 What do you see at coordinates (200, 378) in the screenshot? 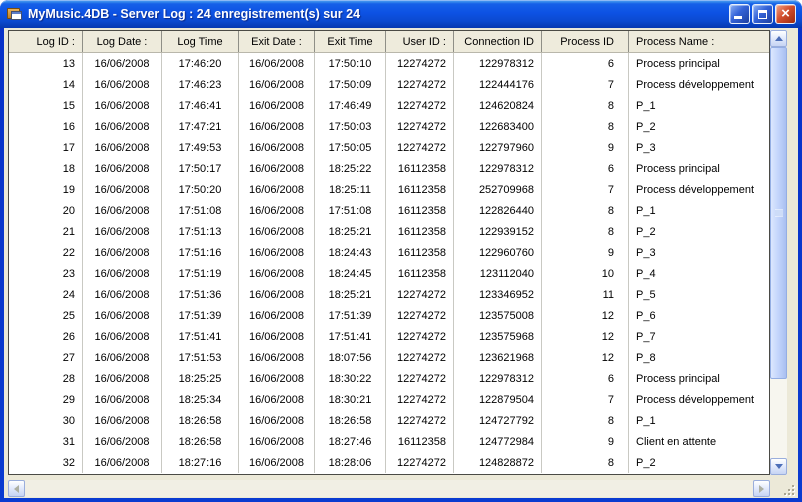
I see `cell-log_time: 18:25:25` at bounding box center [200, 378].